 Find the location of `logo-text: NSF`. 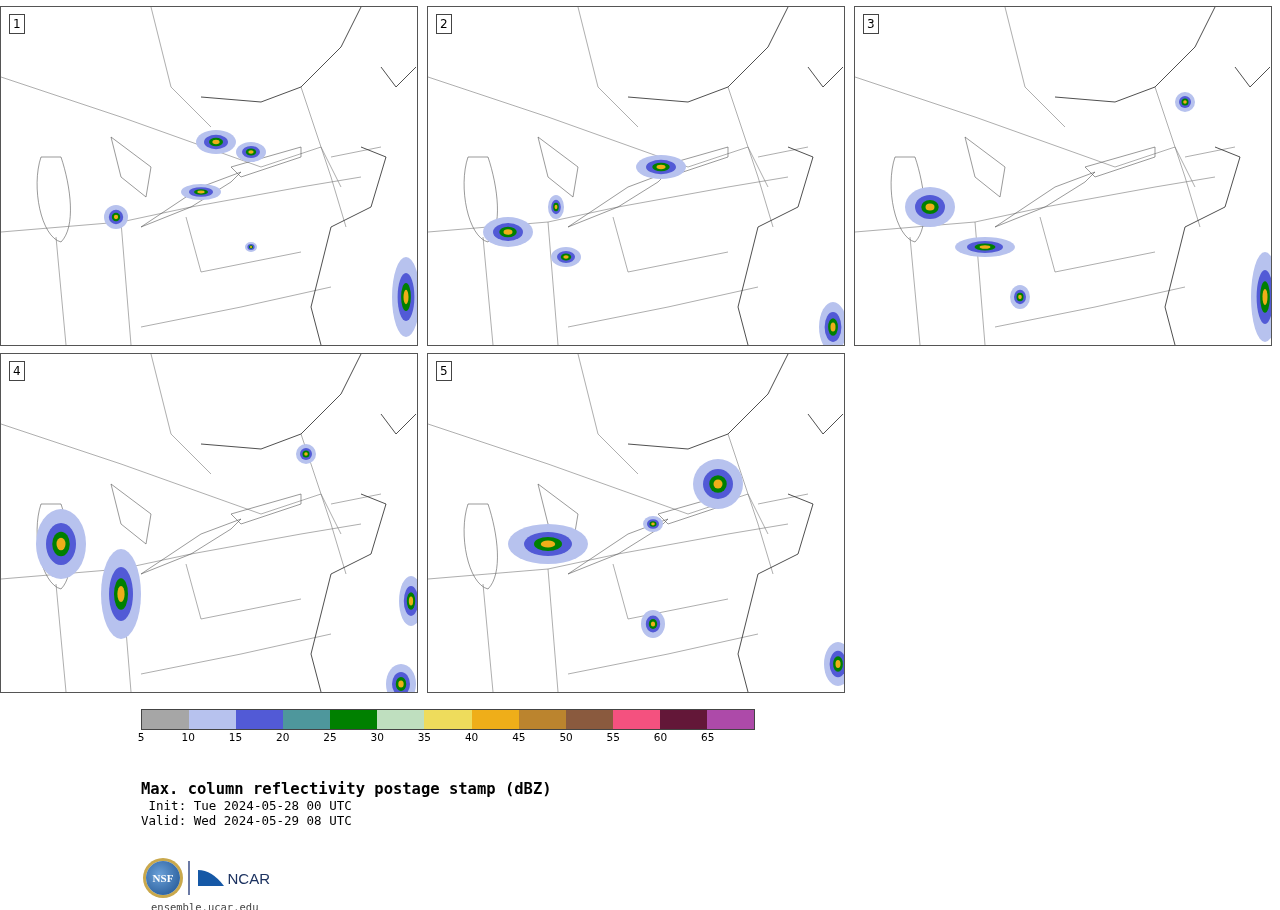

logo-text: NSF is located at coordinates (163, 878).